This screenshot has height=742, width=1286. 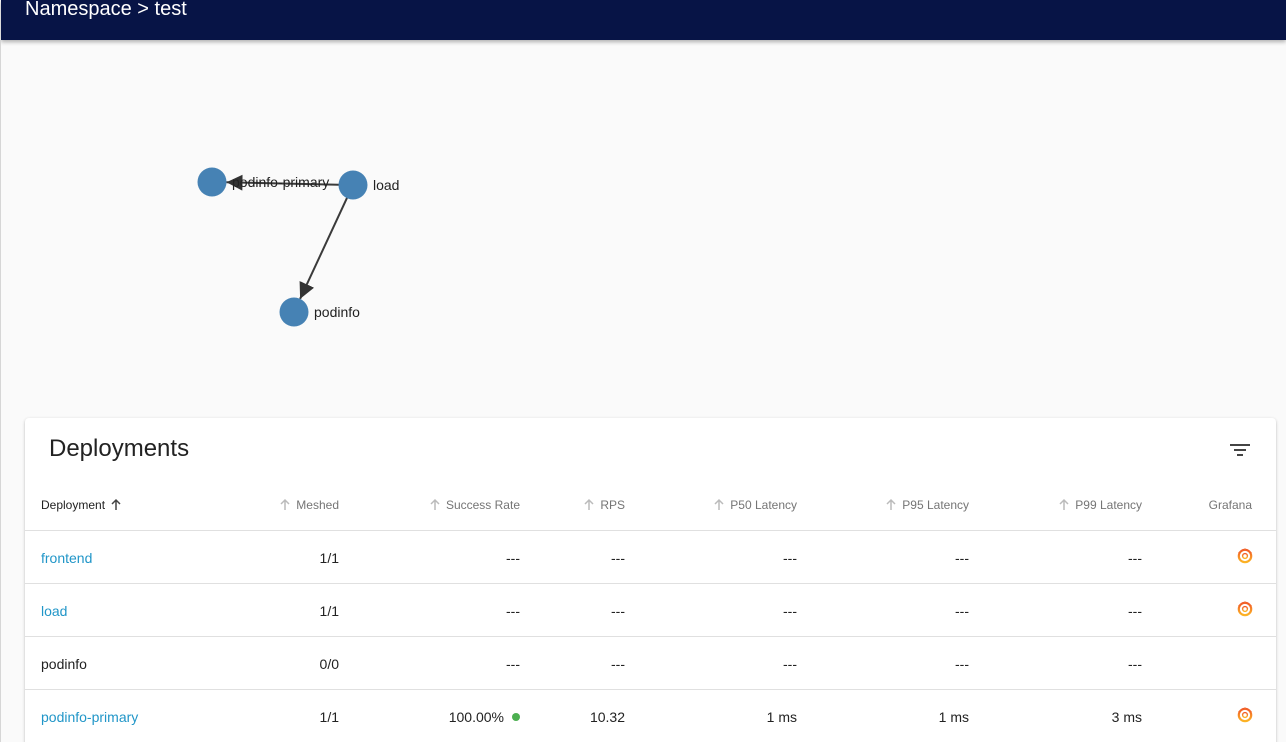 I want to click on p95-latency-cell: 1 ms, so click(x=913, y=716).